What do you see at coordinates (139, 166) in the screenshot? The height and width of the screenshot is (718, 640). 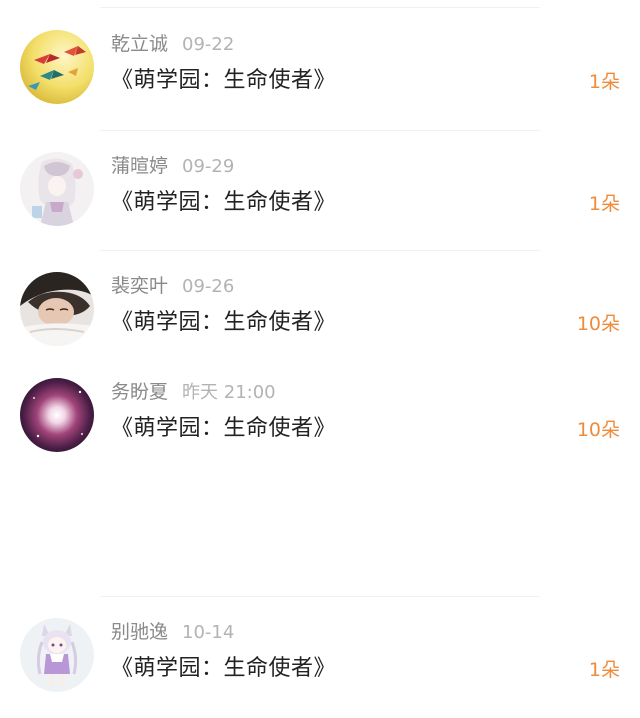 I see `username: 蒲暄婷` at bounding box center [139, 166].